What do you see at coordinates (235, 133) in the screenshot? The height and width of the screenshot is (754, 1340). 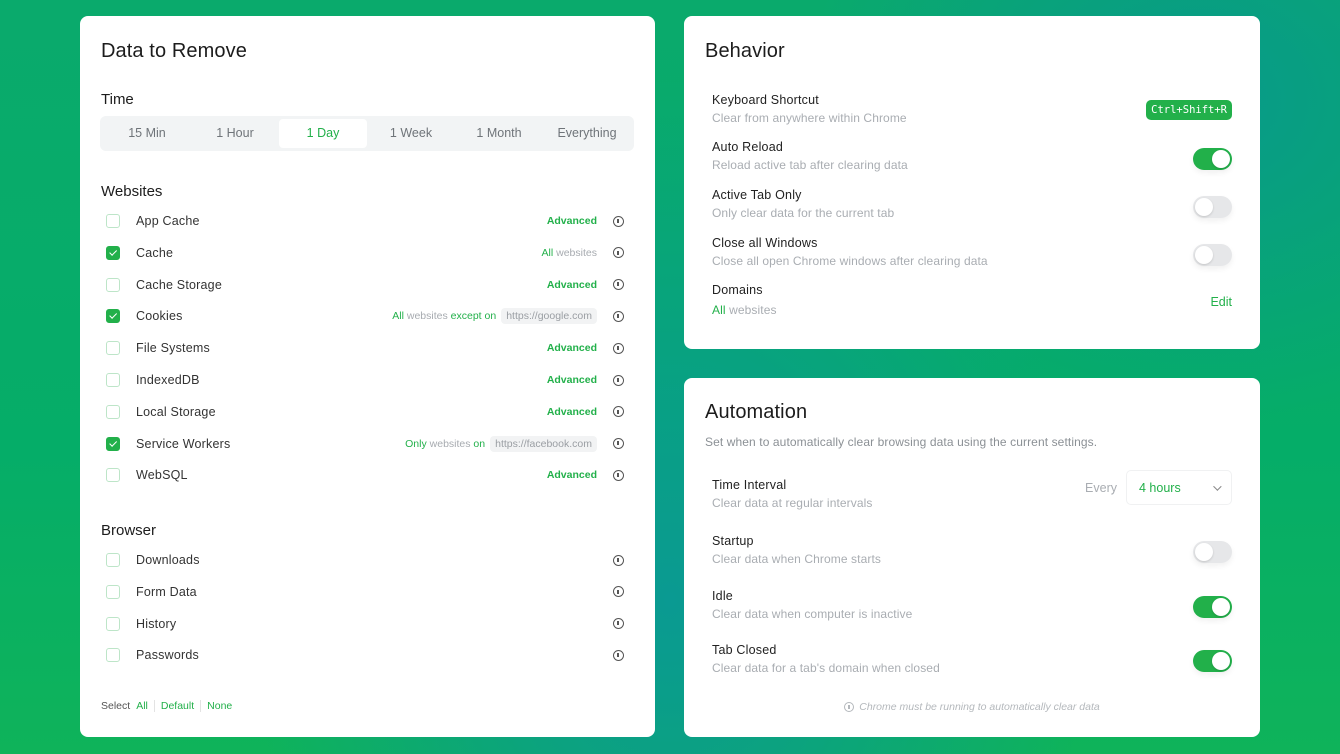 I see `time-option-1-hour: 1 Hour` at bounding box center [235, 133].